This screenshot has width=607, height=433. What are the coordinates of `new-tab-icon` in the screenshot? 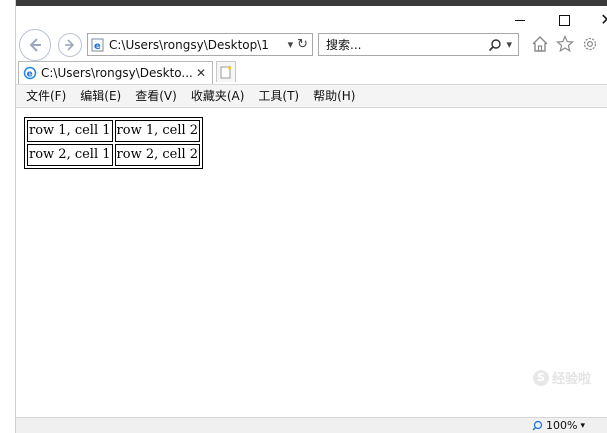 It's located at (226, 72).